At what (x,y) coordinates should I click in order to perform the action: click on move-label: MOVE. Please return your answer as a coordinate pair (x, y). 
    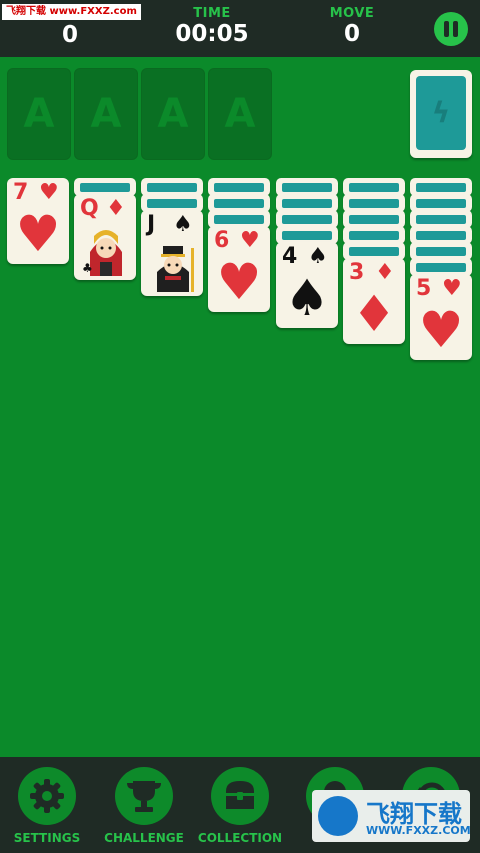
    Looking at the image, I should click on (352, 13).